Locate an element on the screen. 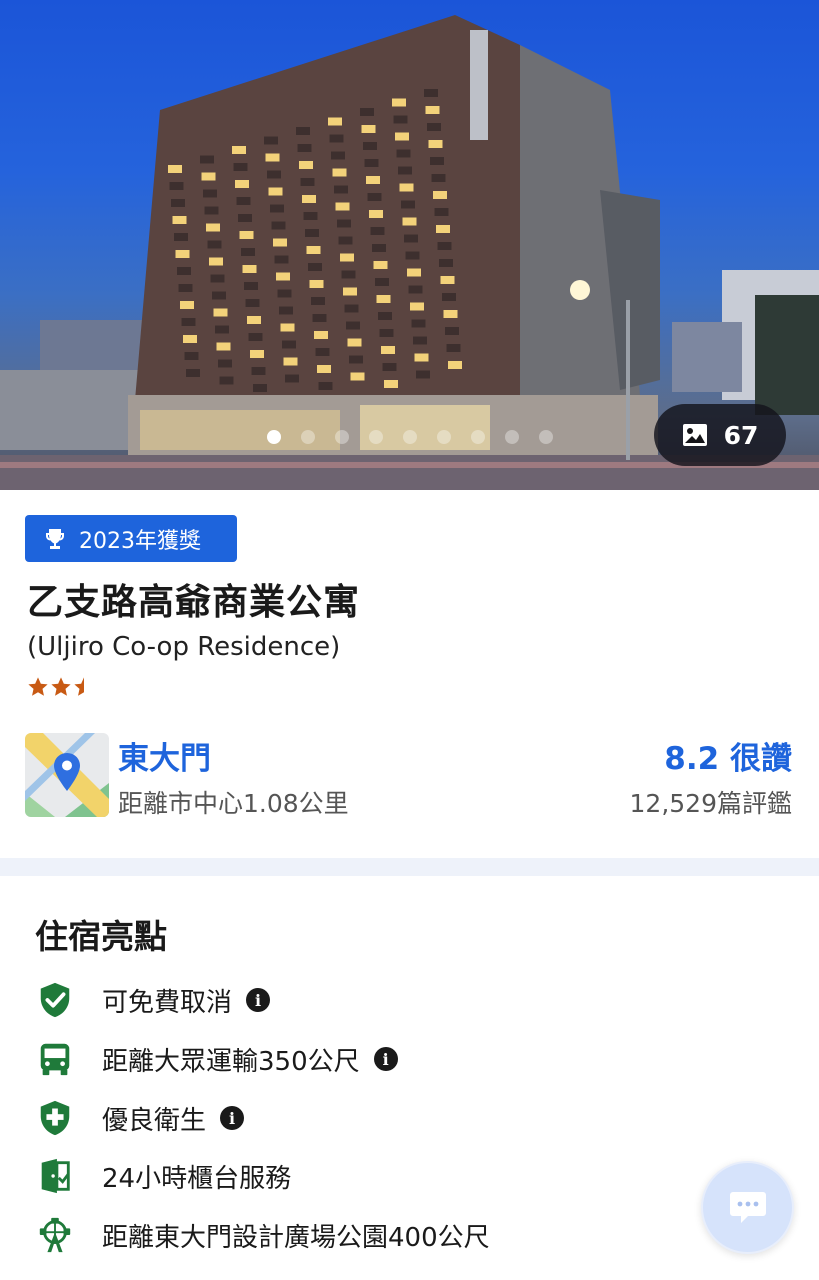 This screenshot has width=819, height=1280. star-rating is located at coordinates (61, 687).